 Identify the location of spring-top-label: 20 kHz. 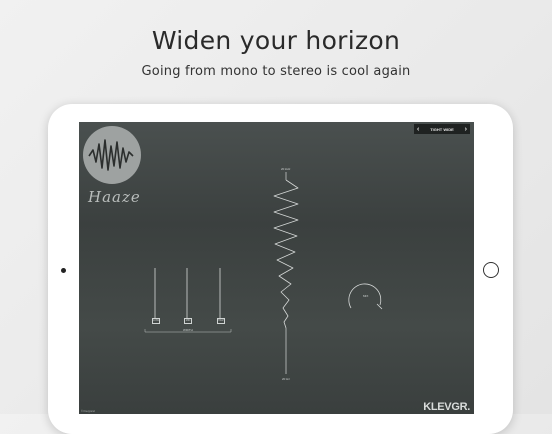
(286, 169).